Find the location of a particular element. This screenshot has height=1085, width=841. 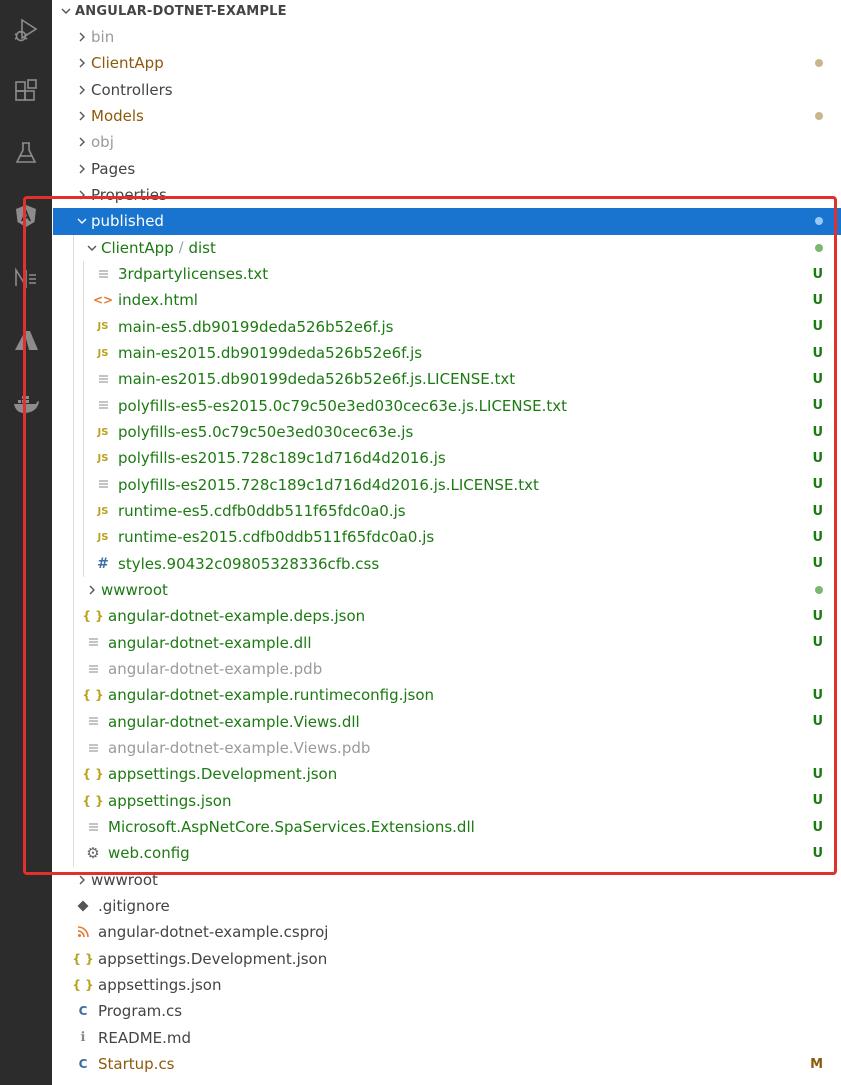

tree-folder-clientapp: ClientApp is located at coordinates (447, 63).